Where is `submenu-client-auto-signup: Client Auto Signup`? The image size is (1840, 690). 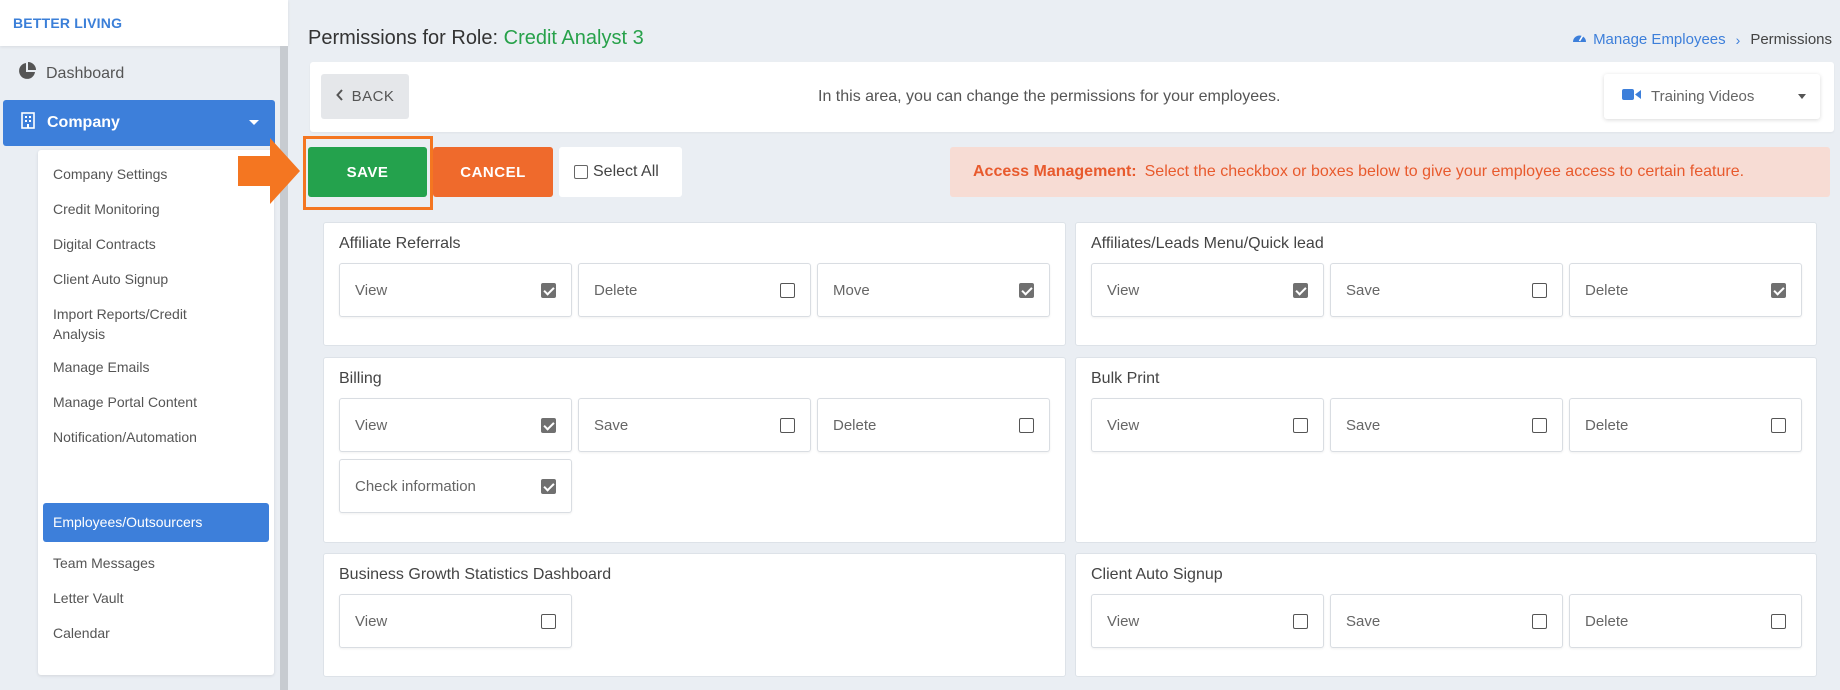 submenu-client-auto-signup: Client Auto Signup is located at coordinates (158, 279).